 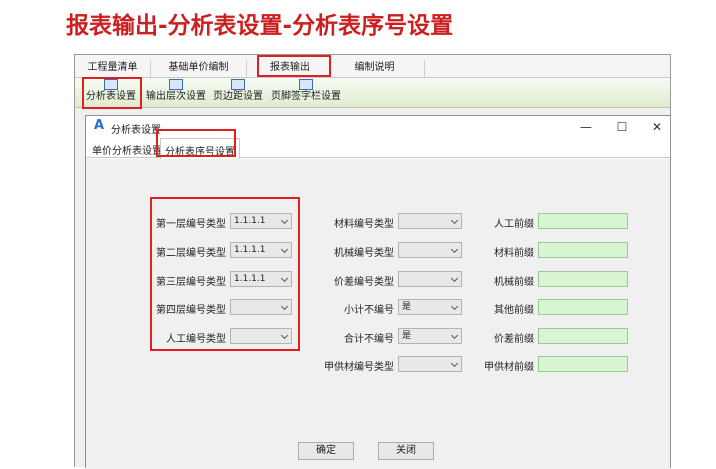 I want to click on owner-material-type-select, so click(x=430, y=364).